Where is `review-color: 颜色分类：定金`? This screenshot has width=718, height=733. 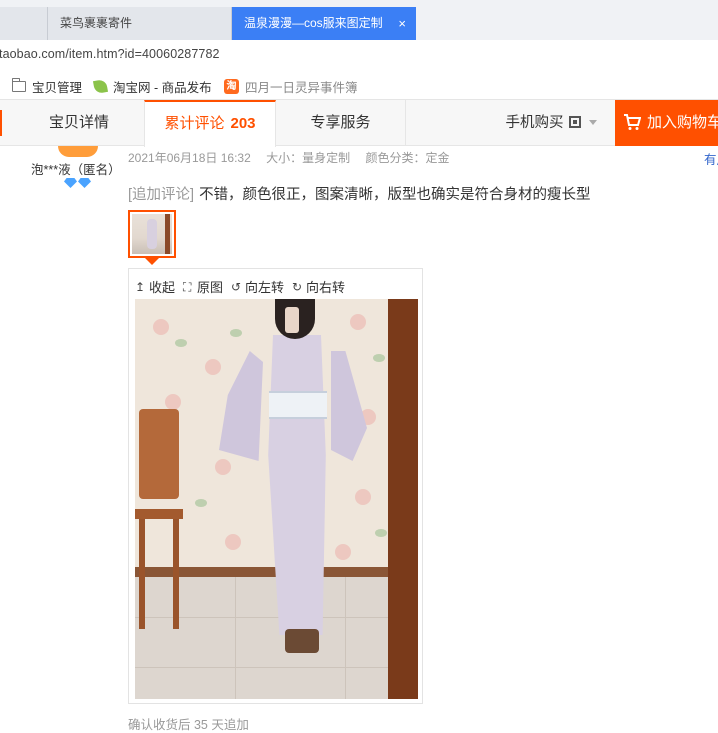 review-color: 颜色分类：定金 is located at coordinates (407, 158).